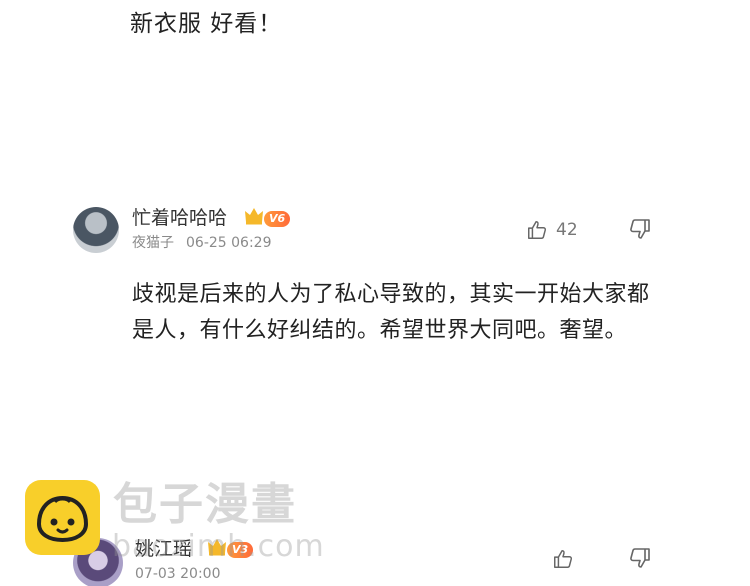 Image resolution: width=750 pixels, height=586 pixels. I want to click on comment-time: 06-25 06:29, so click(229, 243).